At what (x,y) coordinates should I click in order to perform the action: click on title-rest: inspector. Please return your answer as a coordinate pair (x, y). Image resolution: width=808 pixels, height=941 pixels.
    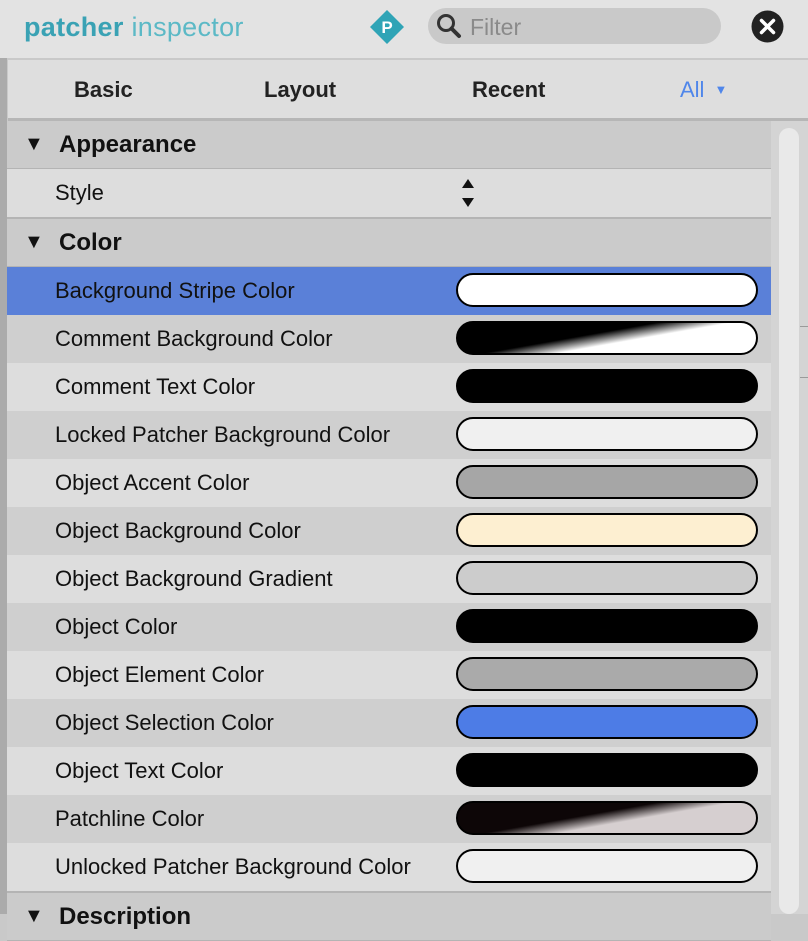
    Looking at the image, I should click on (187, 27).